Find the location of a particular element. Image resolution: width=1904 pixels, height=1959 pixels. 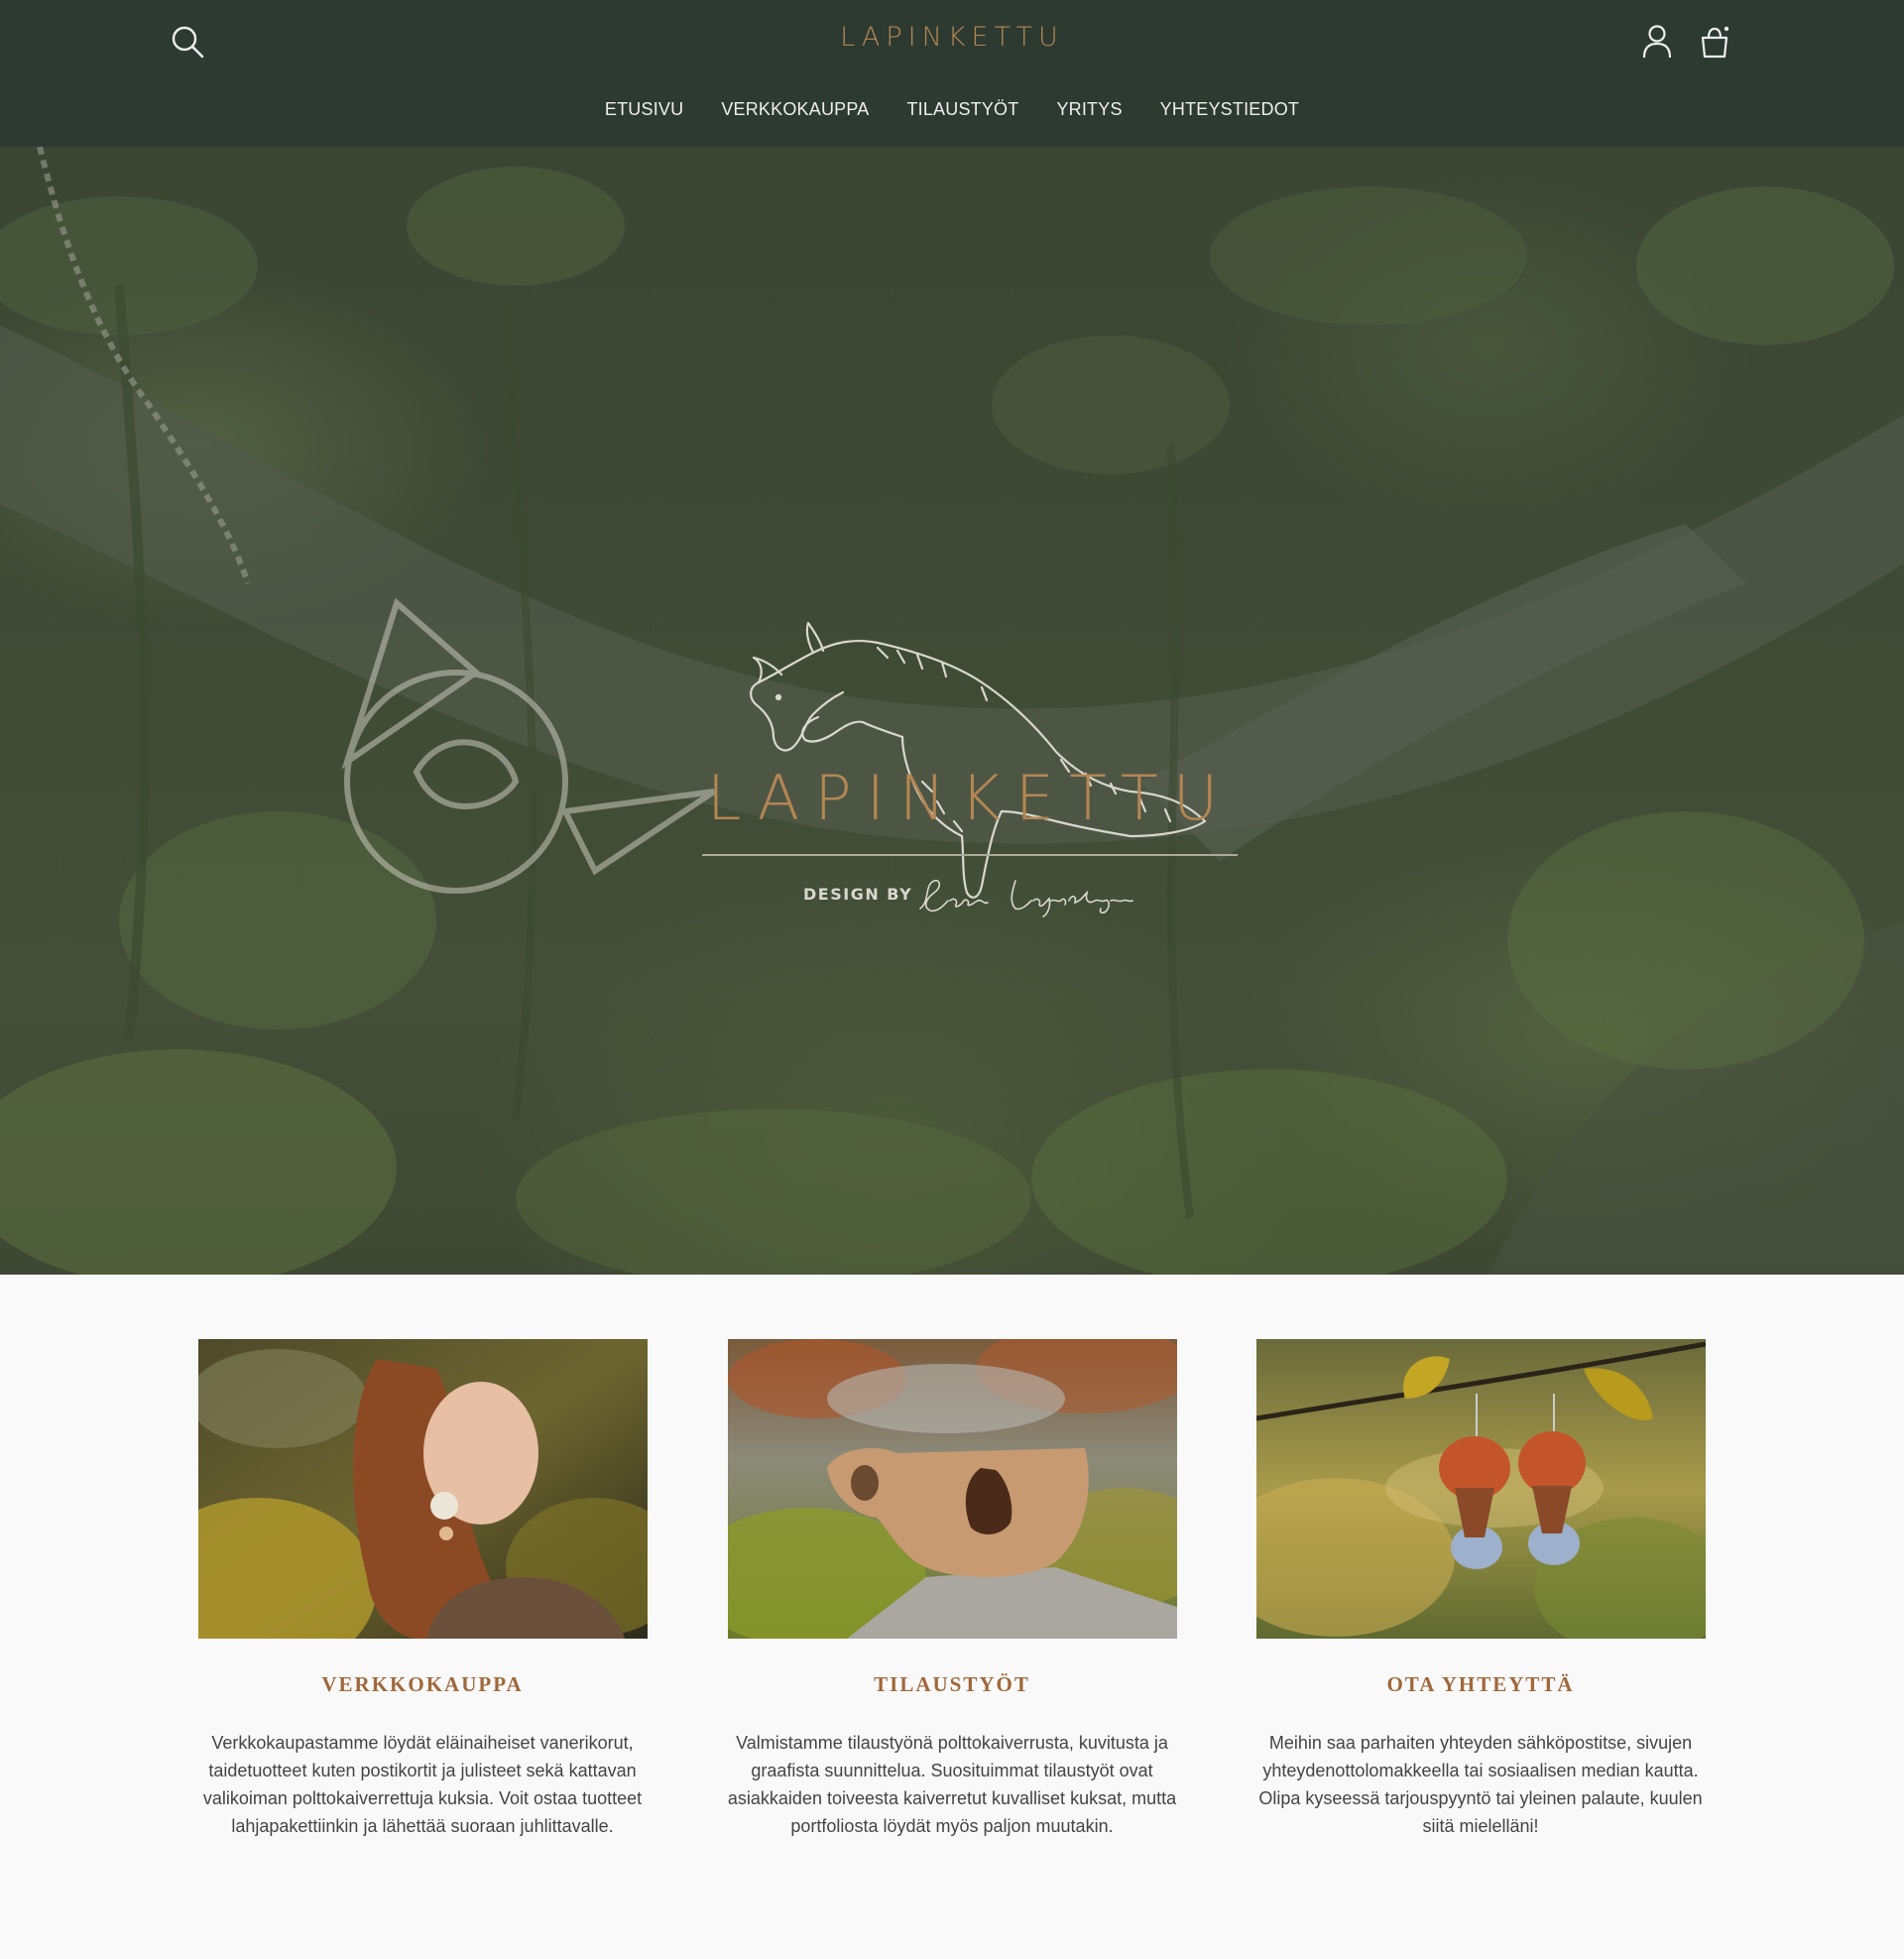

card-image-verkkokauppa is located at coordinates (422, 1489).